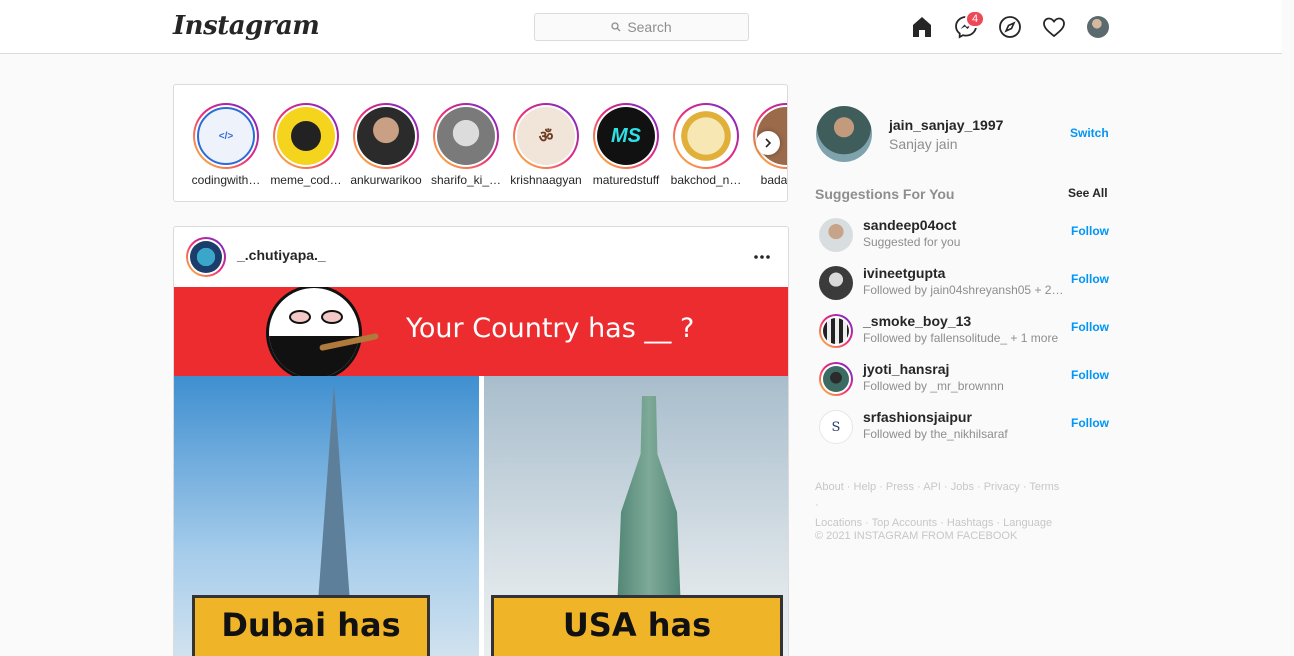  I want to click on current-user-avatar, so click(844, 134).